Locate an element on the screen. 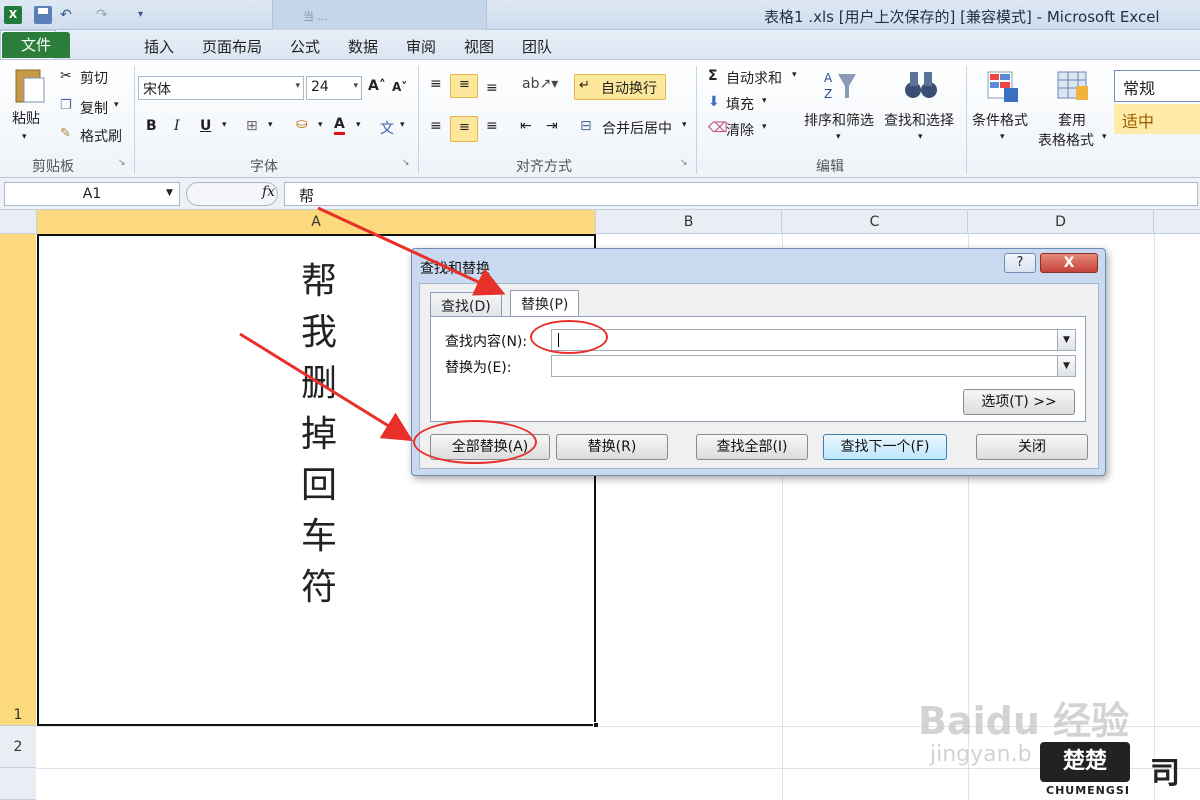 The width and height of the screenshot is (1200, 800). dialog-close-button: 关闭 is located at coordinates (1032, 447).